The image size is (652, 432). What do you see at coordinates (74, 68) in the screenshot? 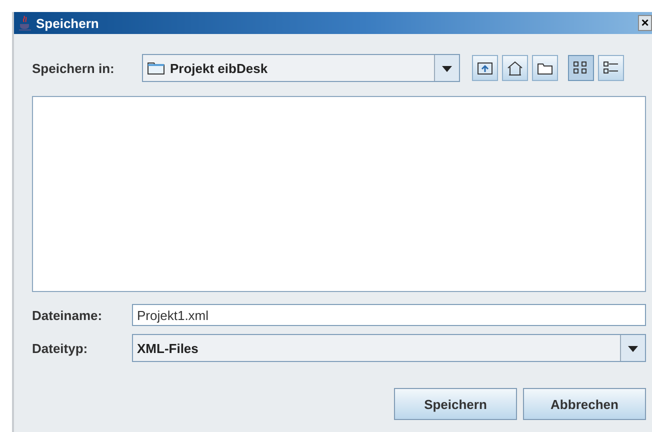
I see `look-in-label: Speichern in:` at bounding box center [74, 68].